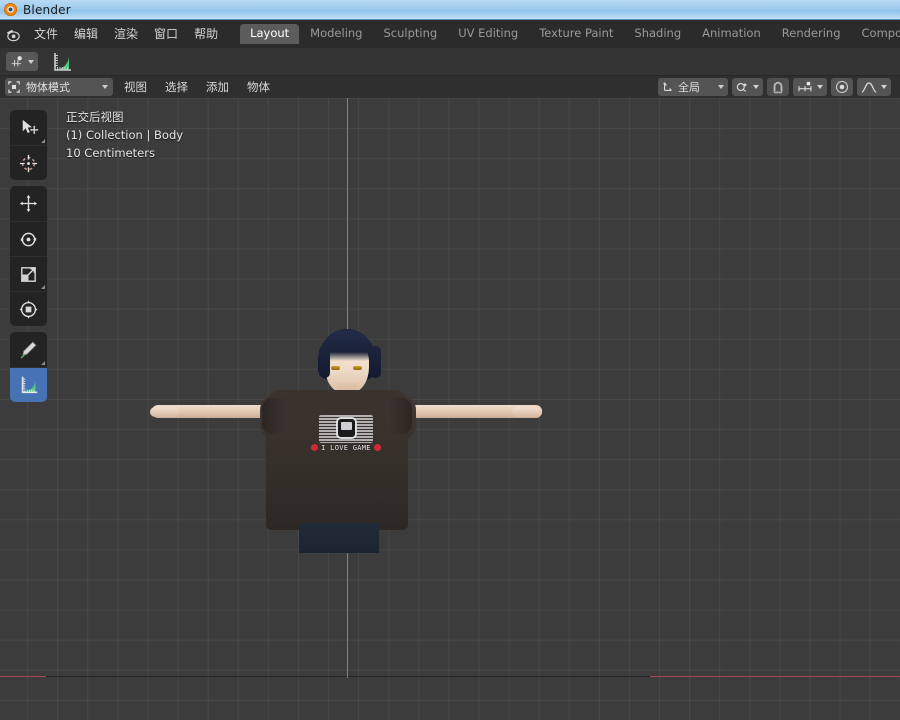 Image resolution: width=900 pixels, height=720 pixels. Describe the element at coordinates (28, 384) in the screenshot. I see `measure-tool` at that location.